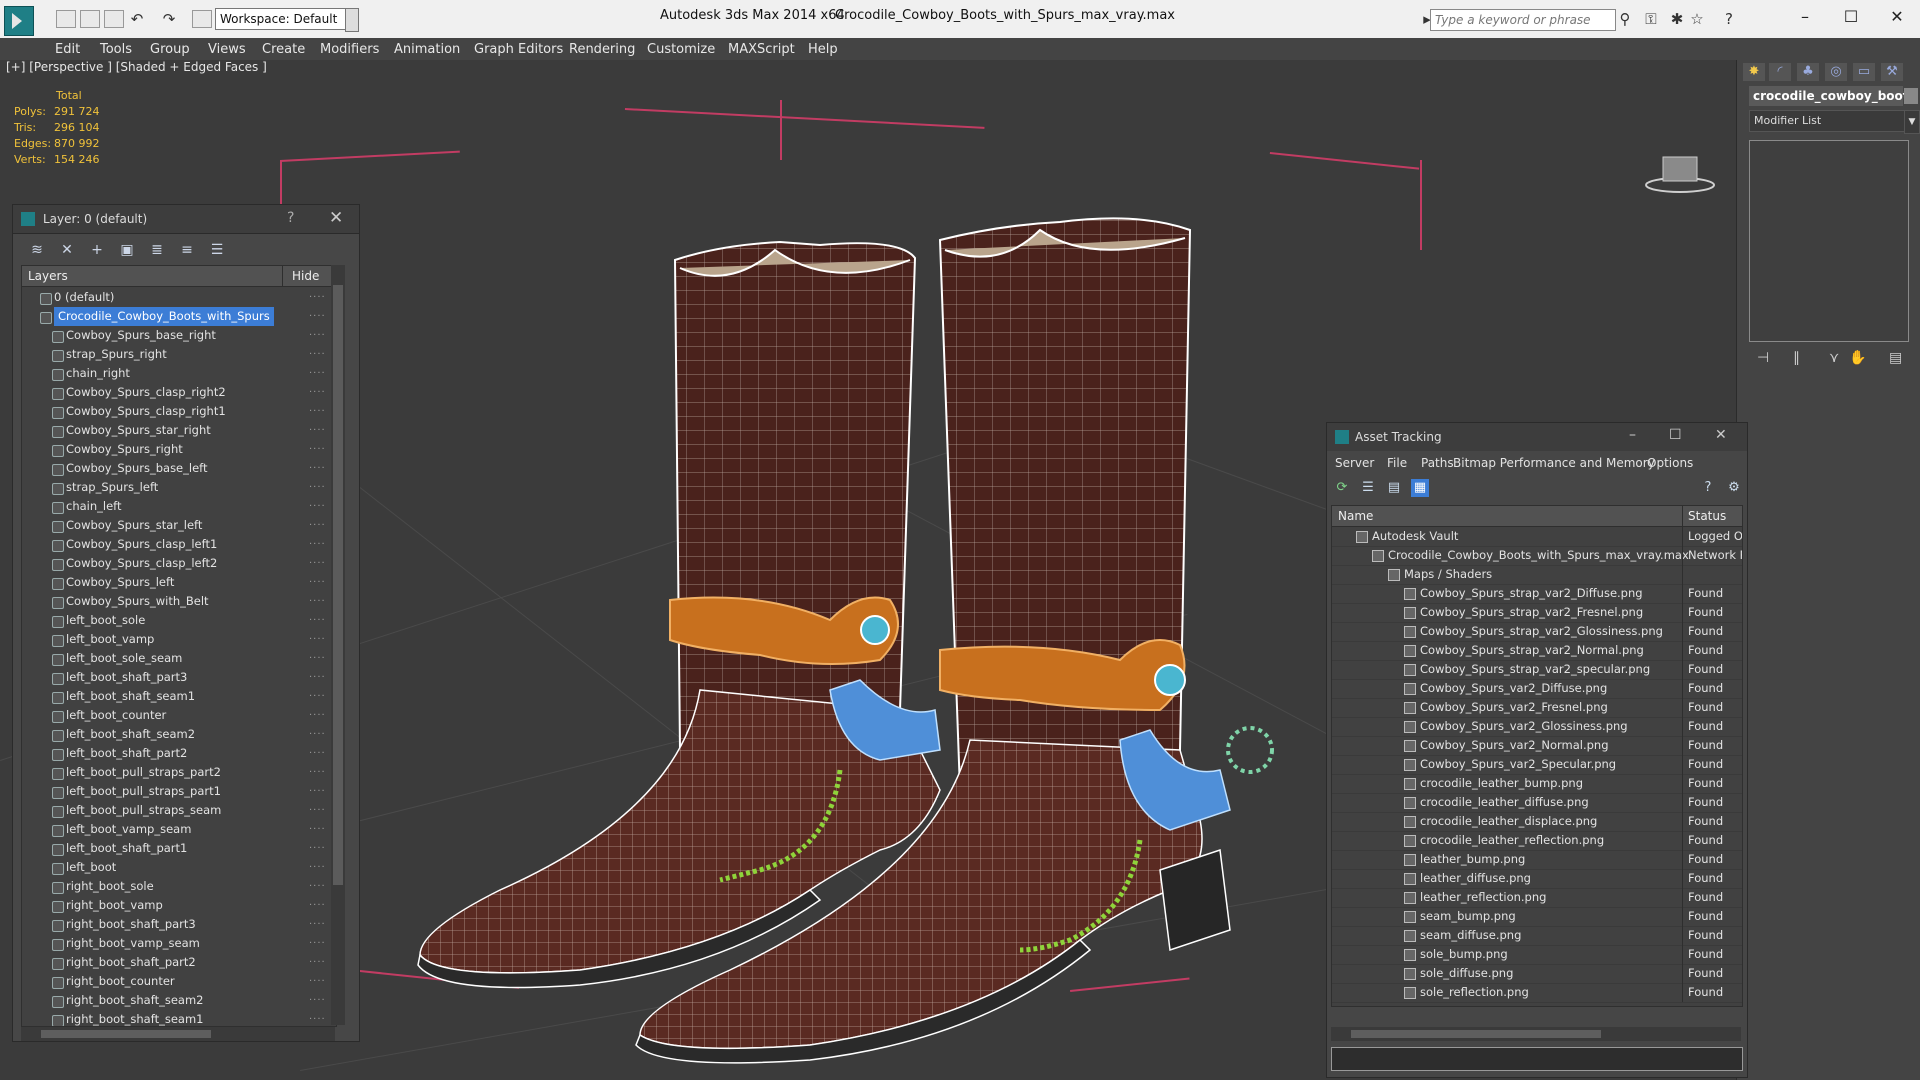  I want to click on asset-table-row: seam_bump.png Found, so click(1537, 917).